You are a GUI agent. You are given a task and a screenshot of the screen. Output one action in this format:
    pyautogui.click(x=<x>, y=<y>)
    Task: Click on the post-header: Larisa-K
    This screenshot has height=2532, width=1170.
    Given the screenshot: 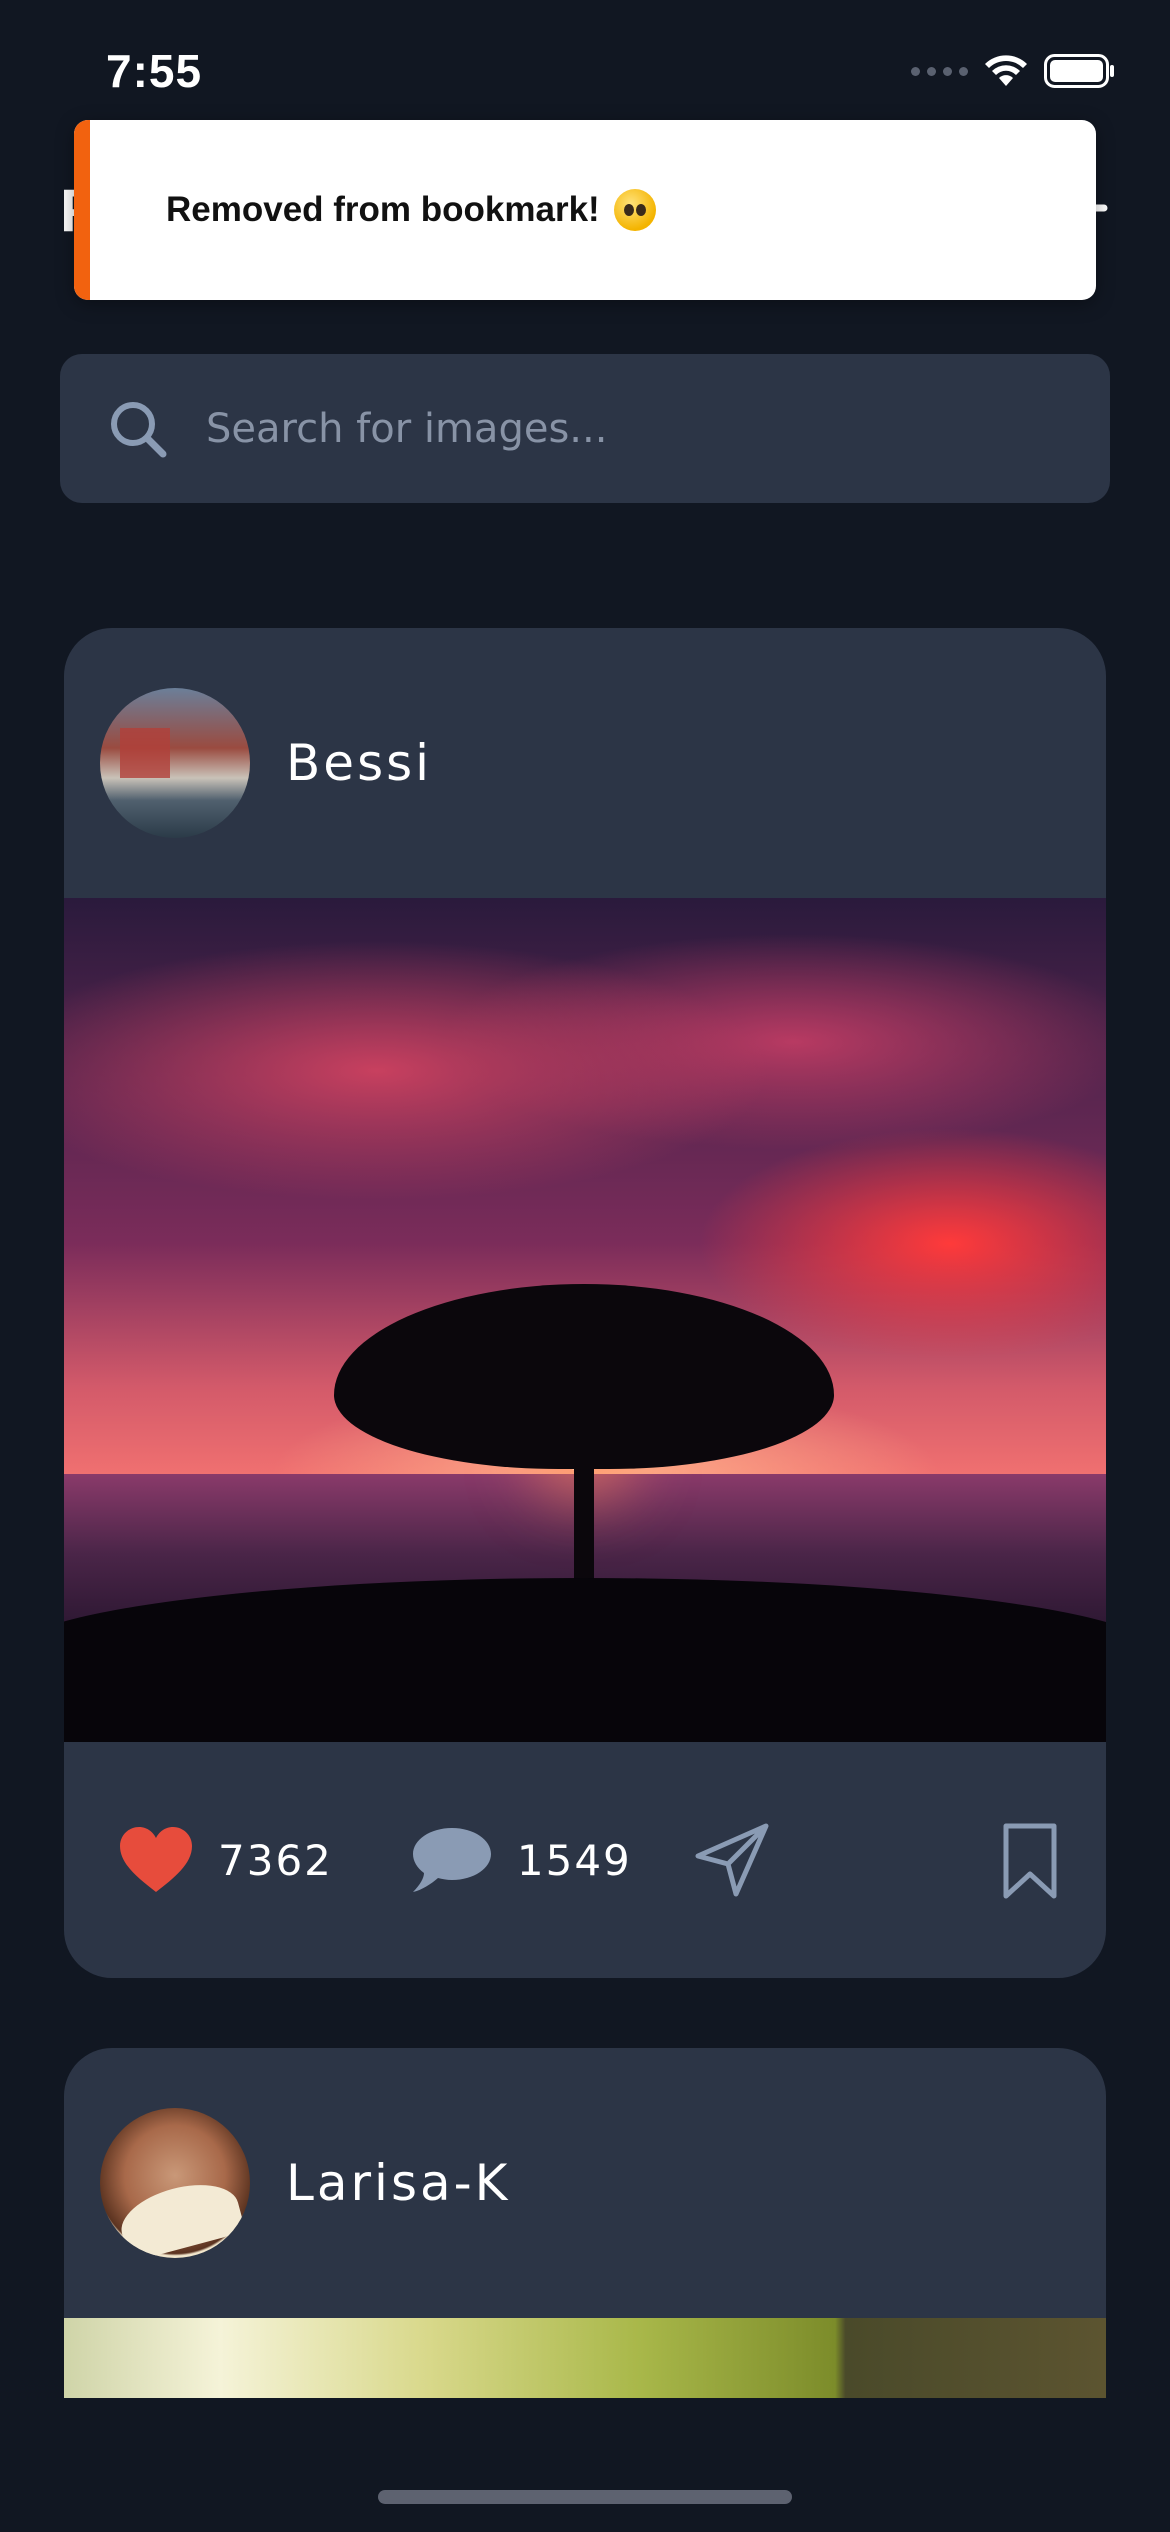 What is the action you would take?
    pyautogui.click(x=585, y=2183)
    